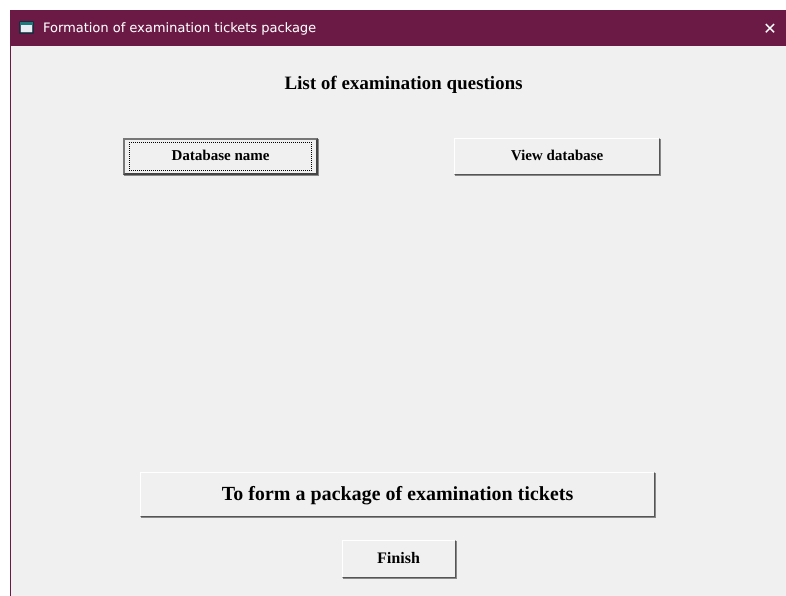  What do you see at coordinates (770, 28) in the screenshot?
I see `close-button: ✕` at bounding box center [770, 28].